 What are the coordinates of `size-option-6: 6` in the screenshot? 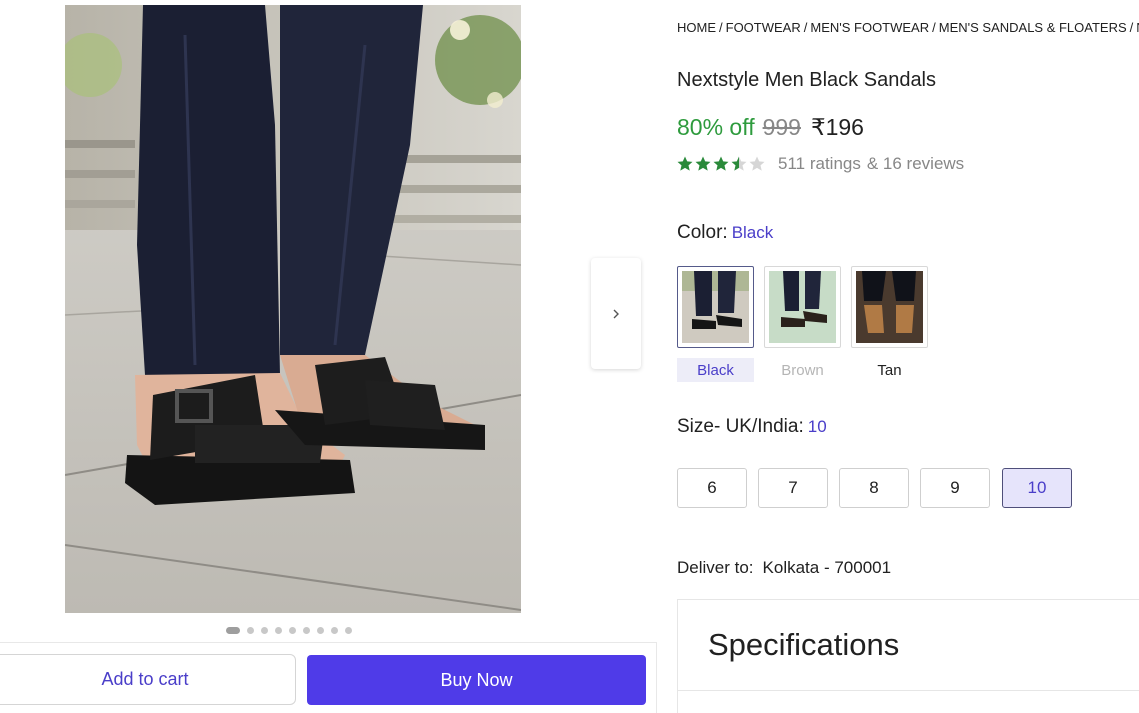 It's located at (712, 488).